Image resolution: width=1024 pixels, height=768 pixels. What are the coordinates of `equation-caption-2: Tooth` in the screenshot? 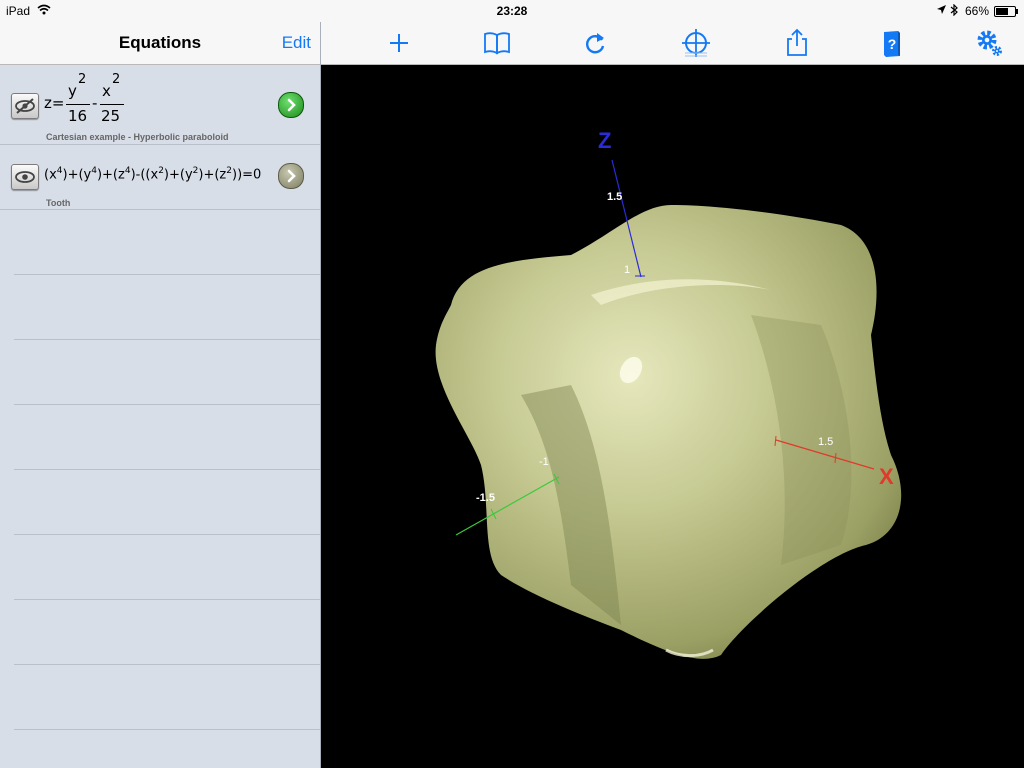 It's located at (58, 203).